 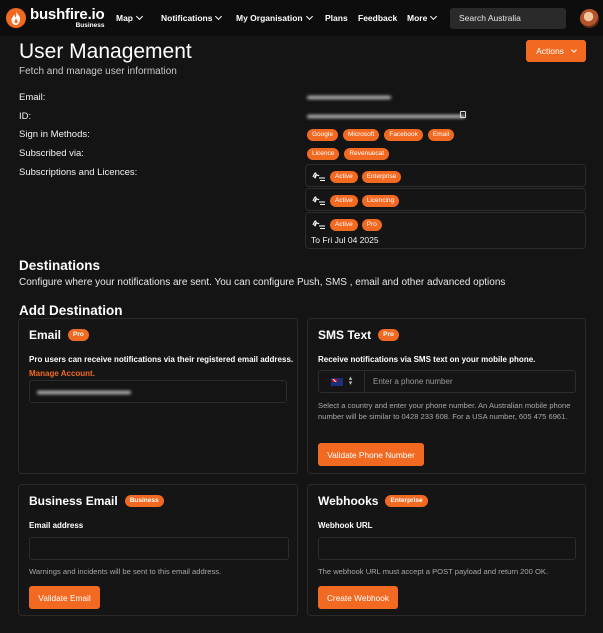 What do you see at coordinates (413, 381) in the screenshot?
I see `phone-number-input: Enter a phone number` at bounding box center [413, 381].